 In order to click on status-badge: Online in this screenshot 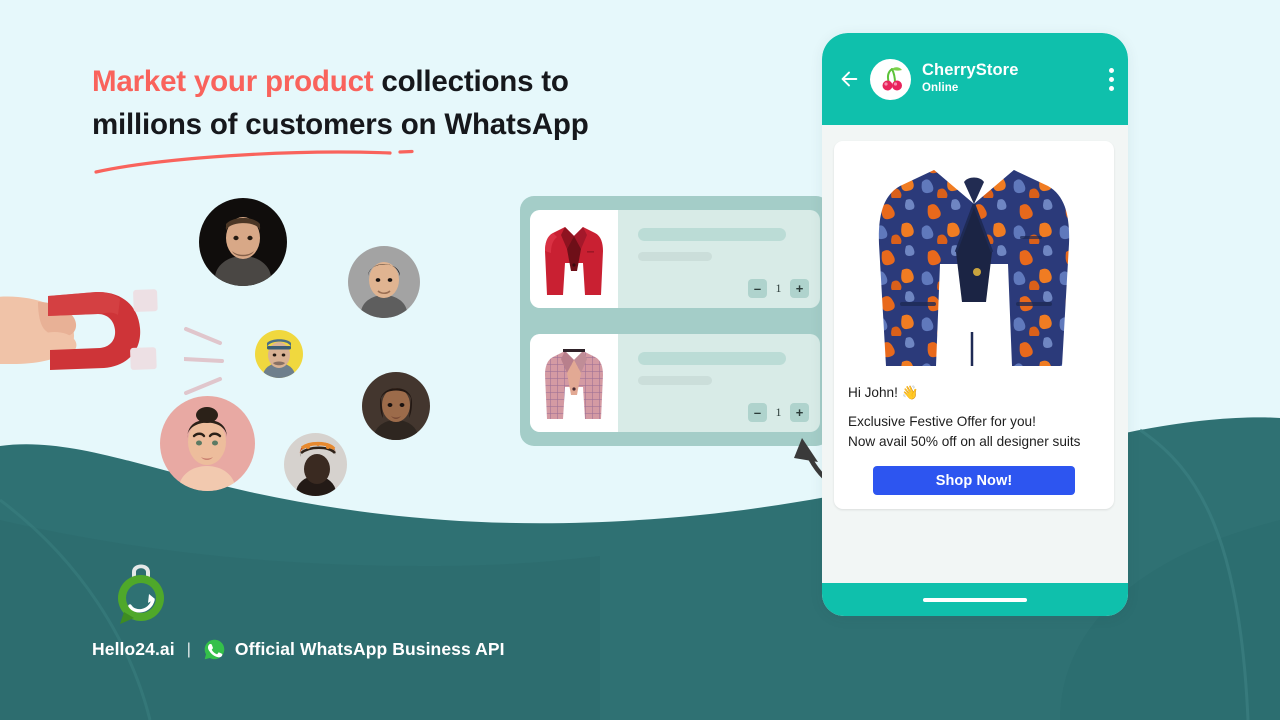, I will do `click(940, 87)`.